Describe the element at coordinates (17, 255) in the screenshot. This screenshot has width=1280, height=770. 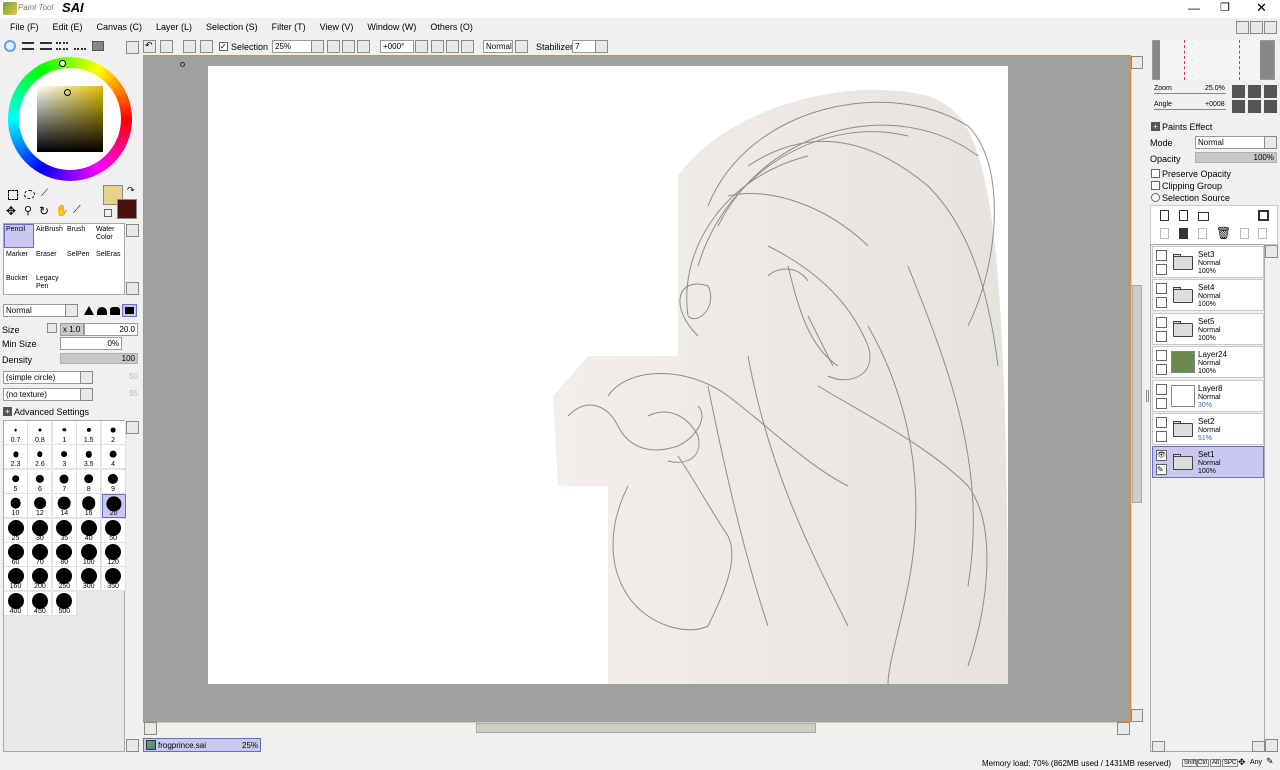
I see `tool-marker-label: Marker` at that location.